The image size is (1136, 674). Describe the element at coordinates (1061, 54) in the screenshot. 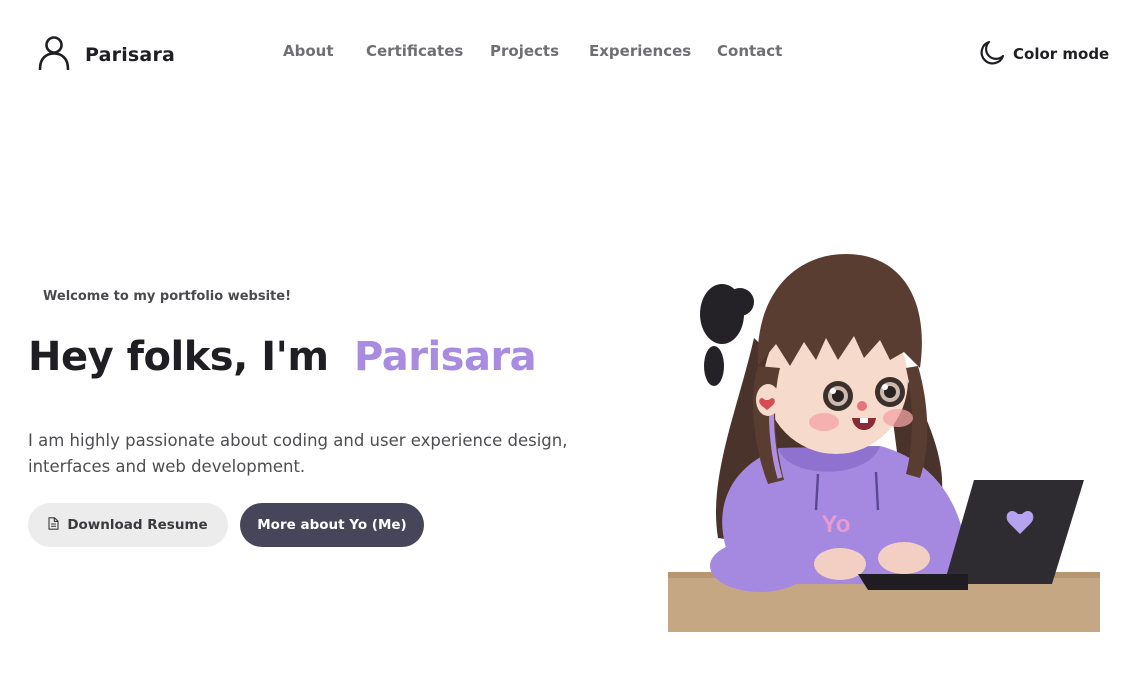

I see `color-mode-label: Color mode` at that location.